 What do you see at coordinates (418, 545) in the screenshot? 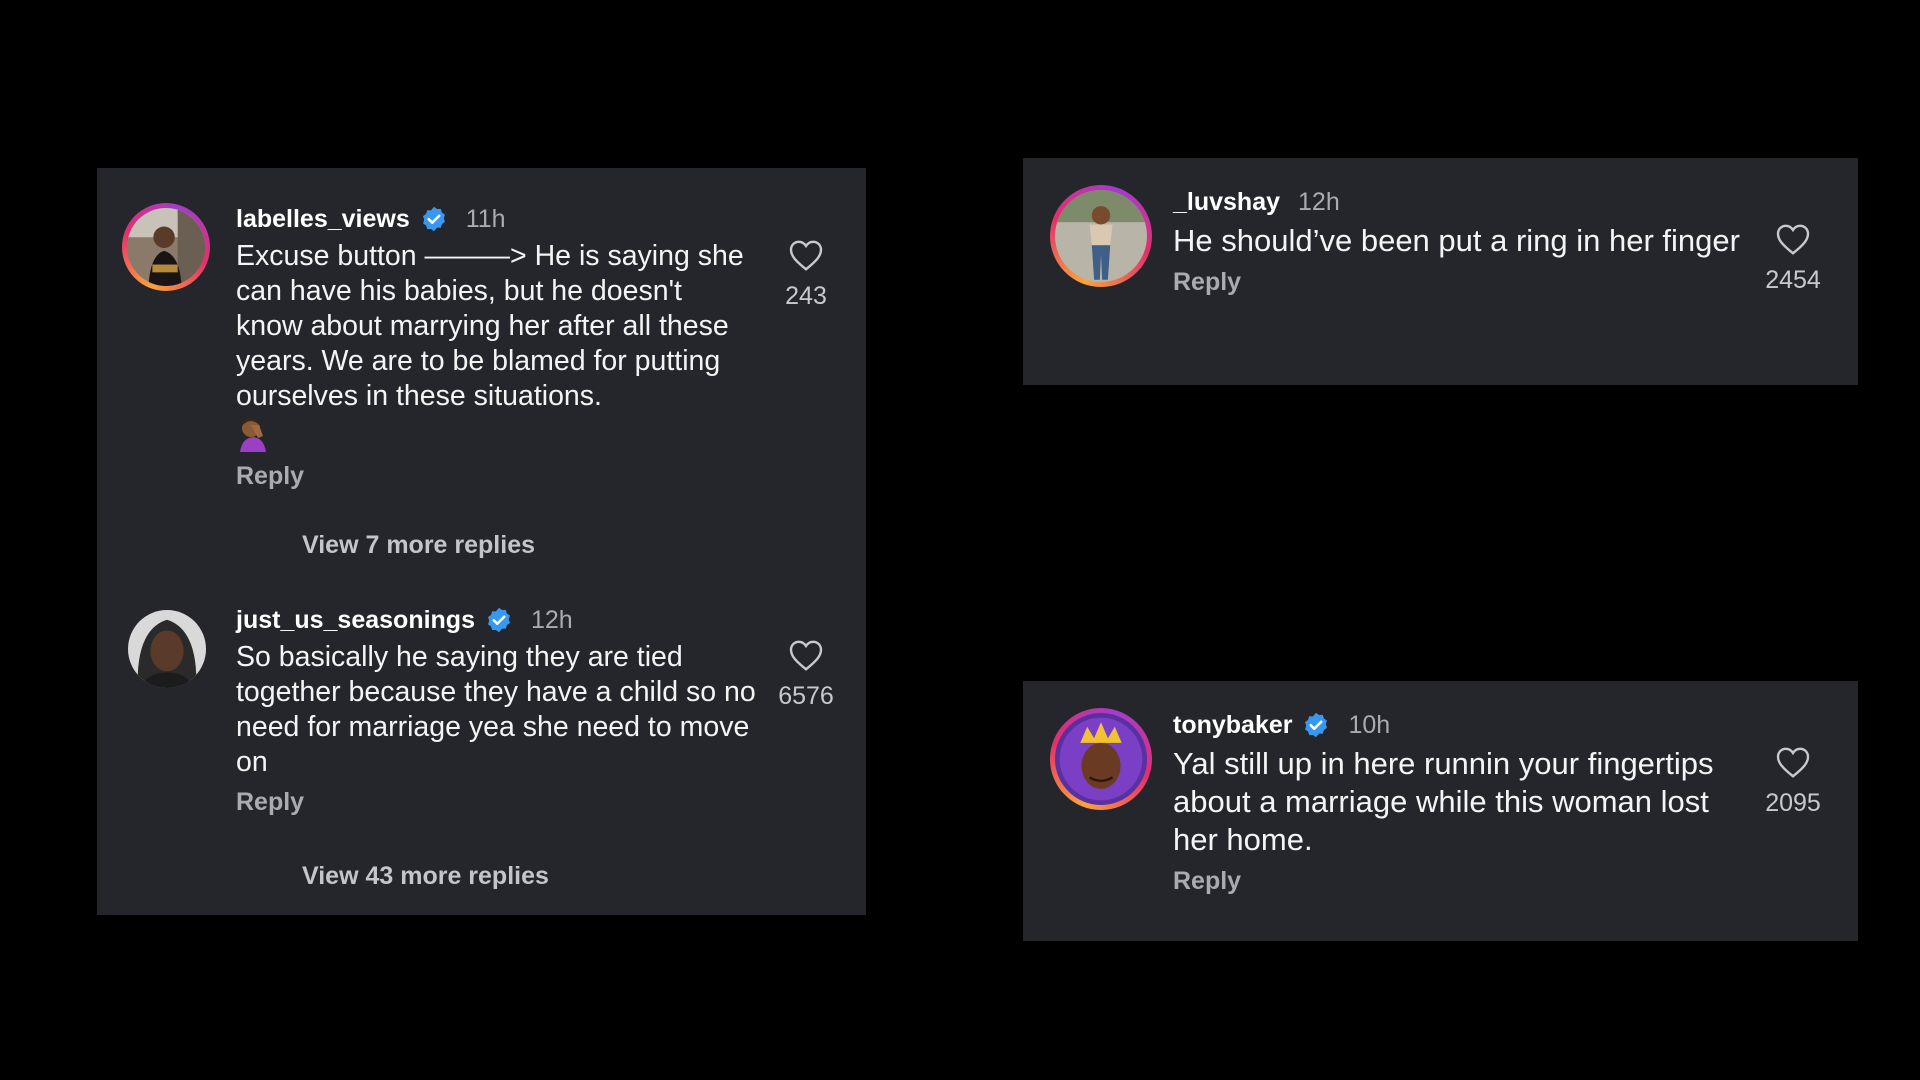
I see `view-more-replies-button: View 7 more replies` at bounding box center [418, 545].